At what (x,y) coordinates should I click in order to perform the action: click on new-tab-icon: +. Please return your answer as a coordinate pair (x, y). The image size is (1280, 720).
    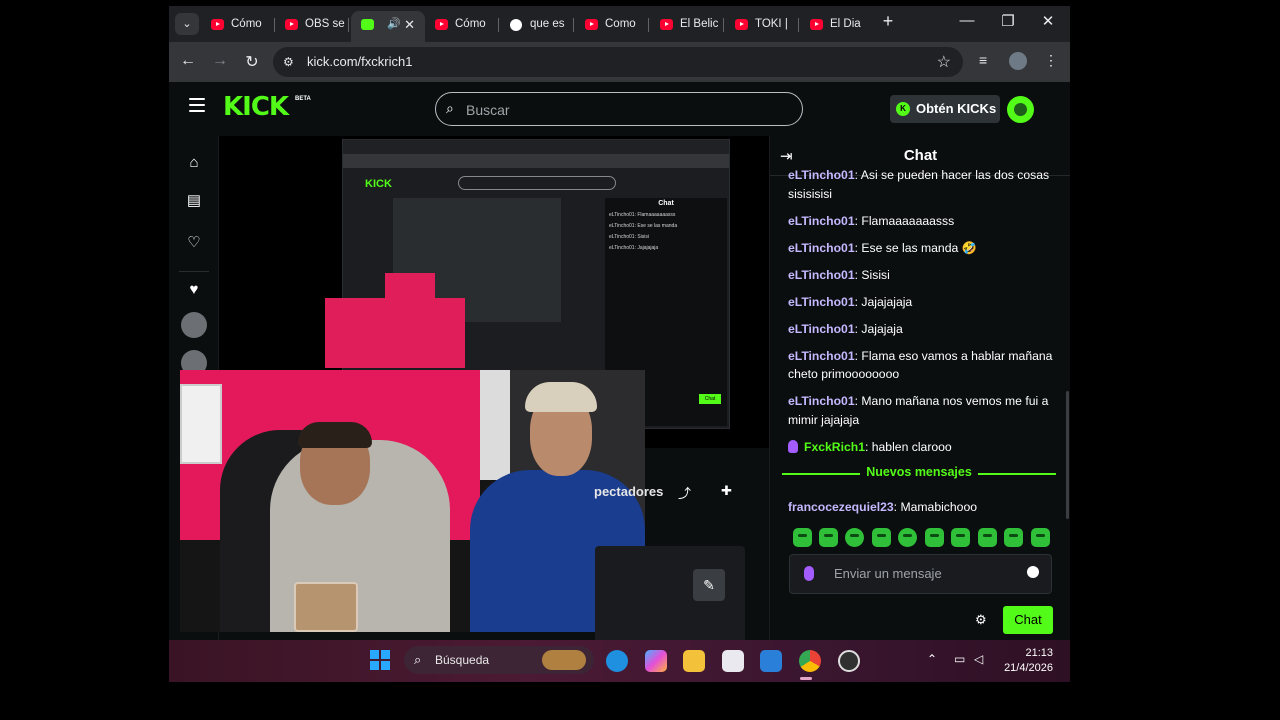
    Looking at the image, I should click on (888, 21).